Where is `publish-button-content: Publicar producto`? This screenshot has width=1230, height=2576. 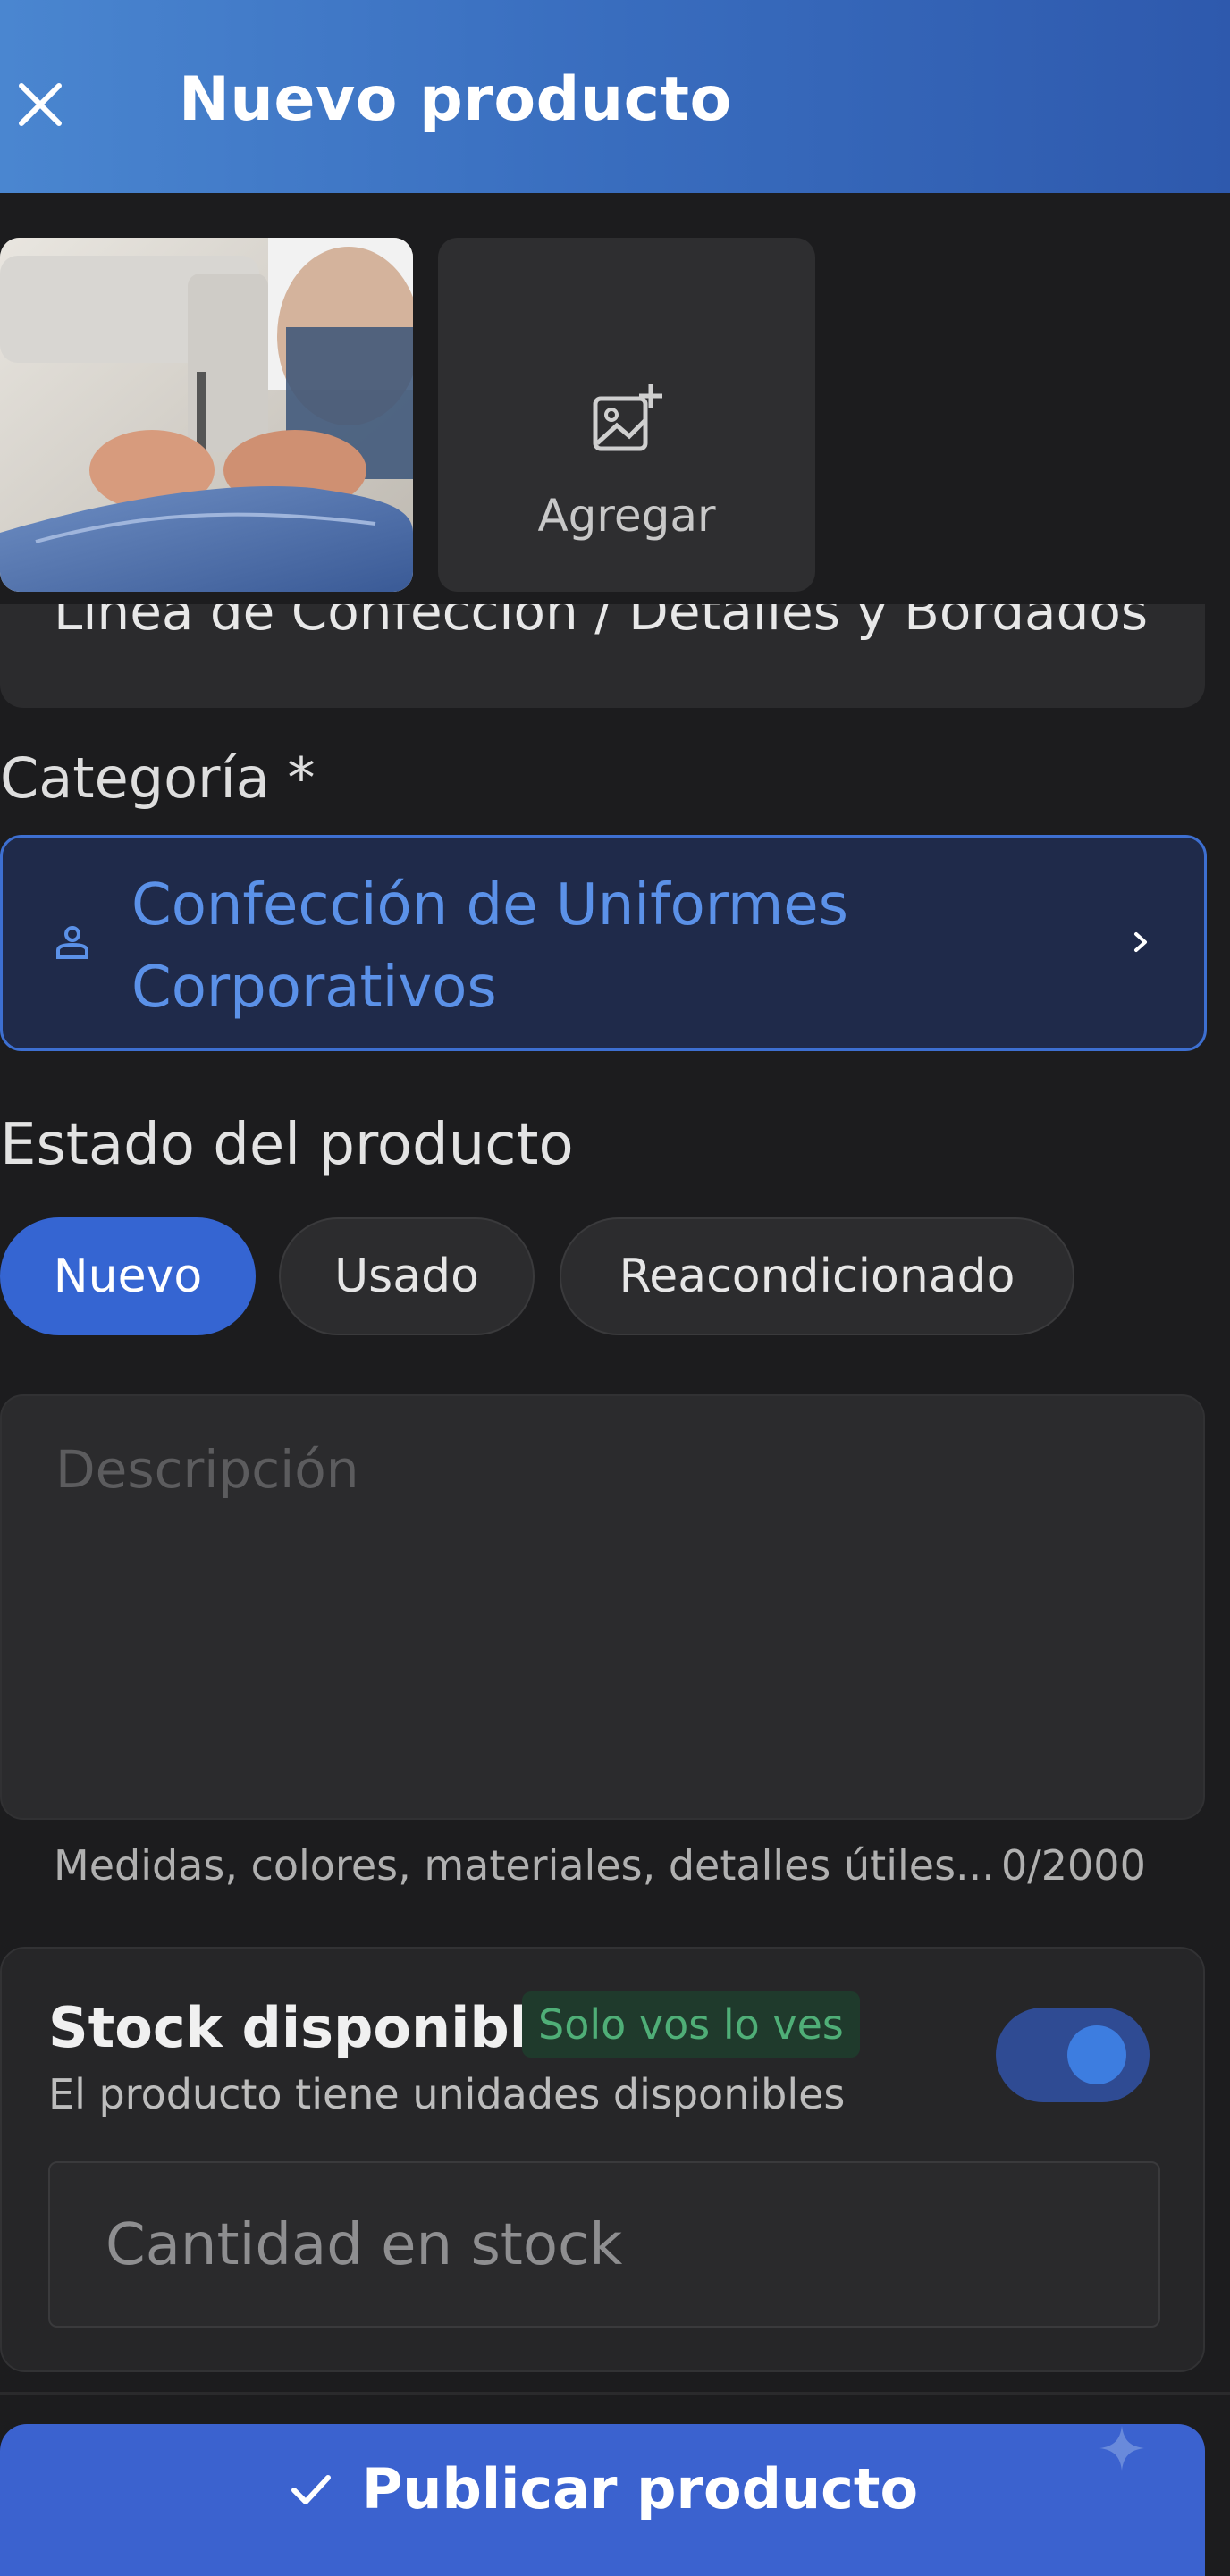
publish-button-content: Publicar producto is located at coordinates (602, 2489).